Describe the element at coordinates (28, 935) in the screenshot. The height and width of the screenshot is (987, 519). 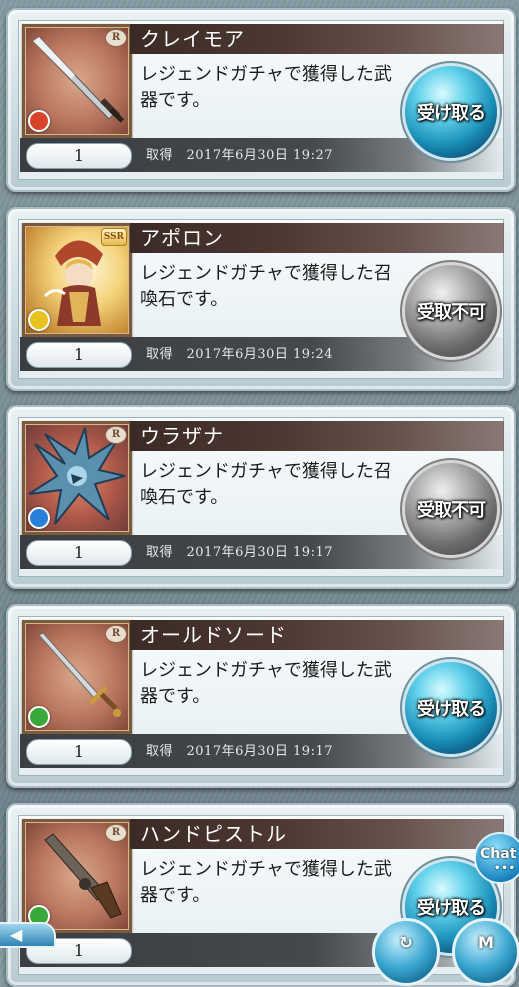
I see `back-button: ◀` at that location.